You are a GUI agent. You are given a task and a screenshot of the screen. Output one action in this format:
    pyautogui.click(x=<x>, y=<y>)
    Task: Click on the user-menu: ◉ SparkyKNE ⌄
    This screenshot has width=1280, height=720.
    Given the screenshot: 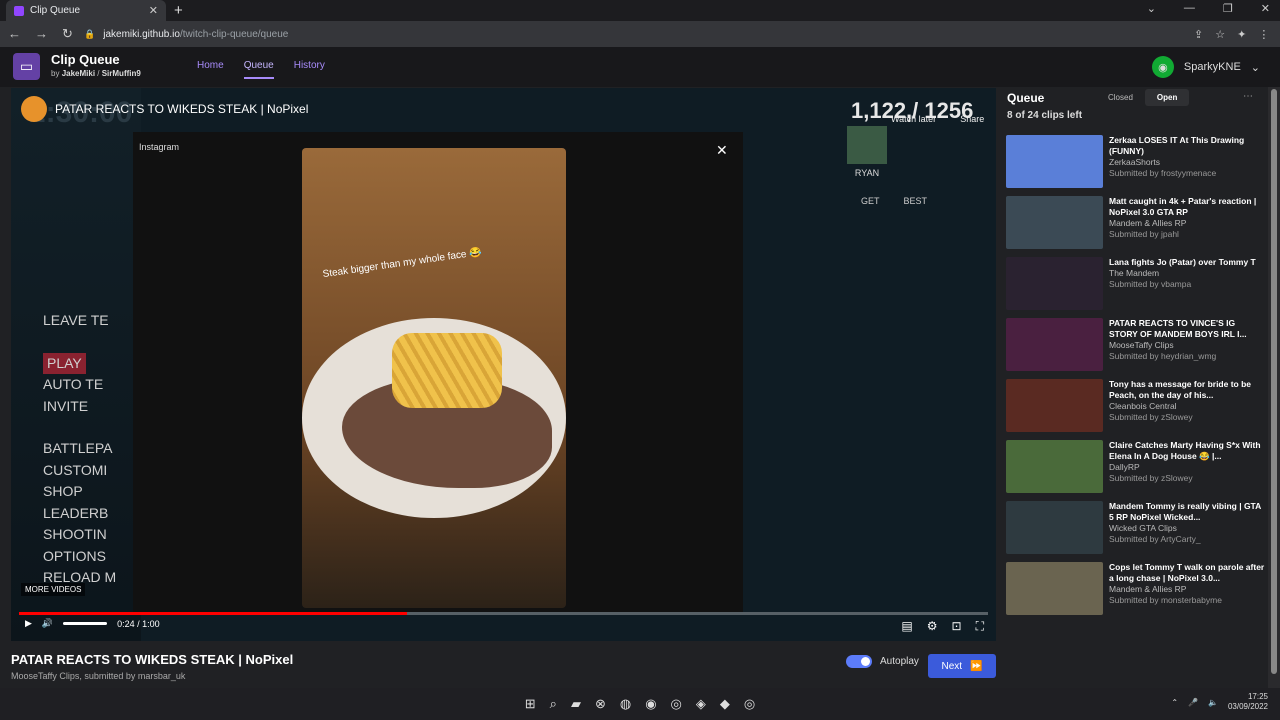 What is the action you would take?
    pyautogui.click(x=1205, y=67)
    